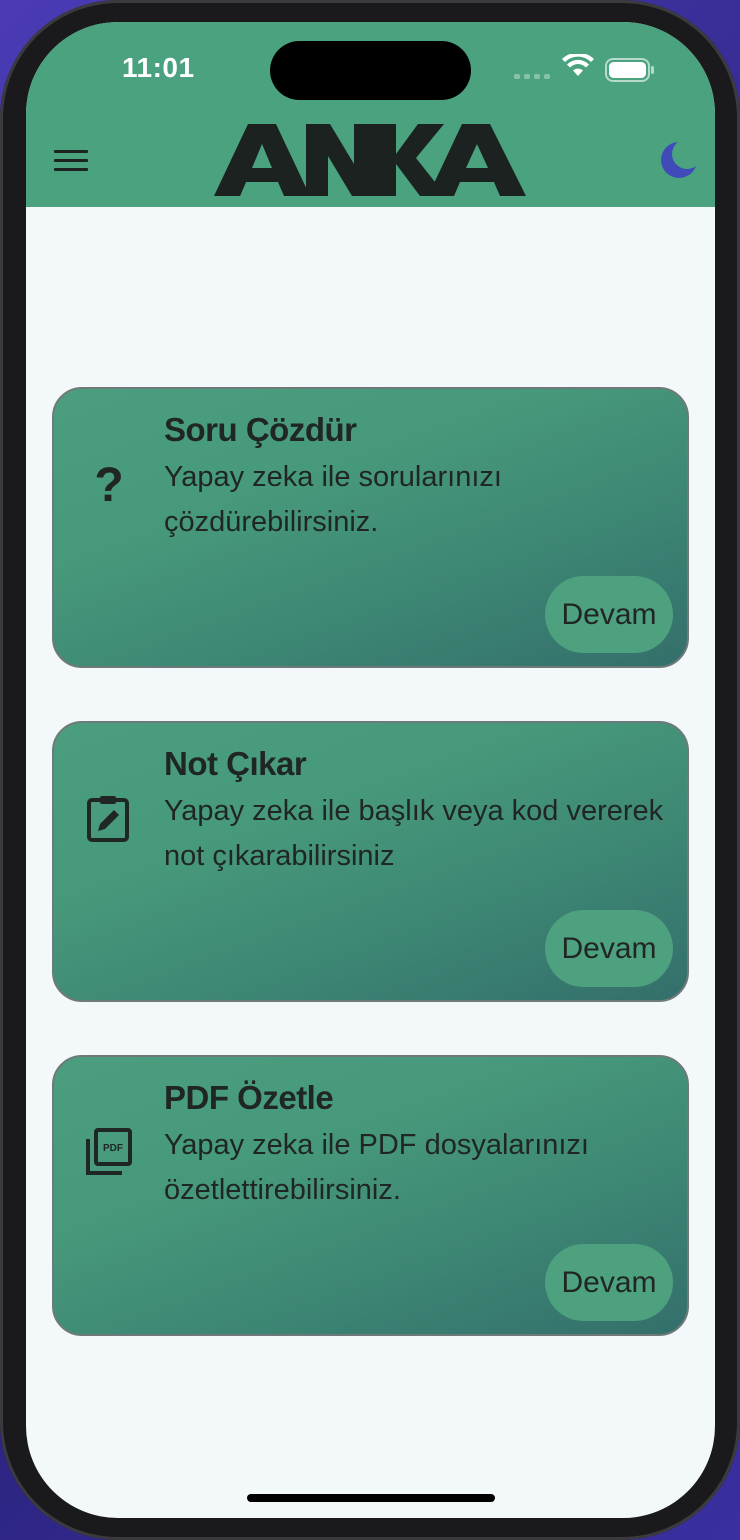 Image resolution: width=740 pixels, height=1540 pixels. Describe the element at coordinates (370, 114) in the screenshot. I see `app-bar: 11:01` at that location.